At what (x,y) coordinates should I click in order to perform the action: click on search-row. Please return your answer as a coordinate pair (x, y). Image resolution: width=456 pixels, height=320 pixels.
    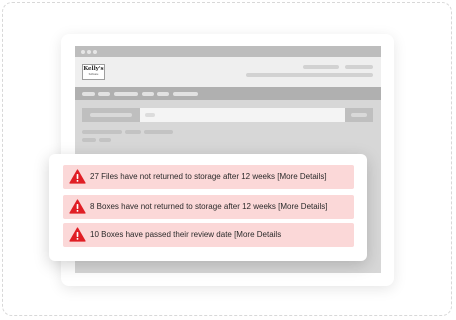
    Looking at the image, I should click on (228, 116).